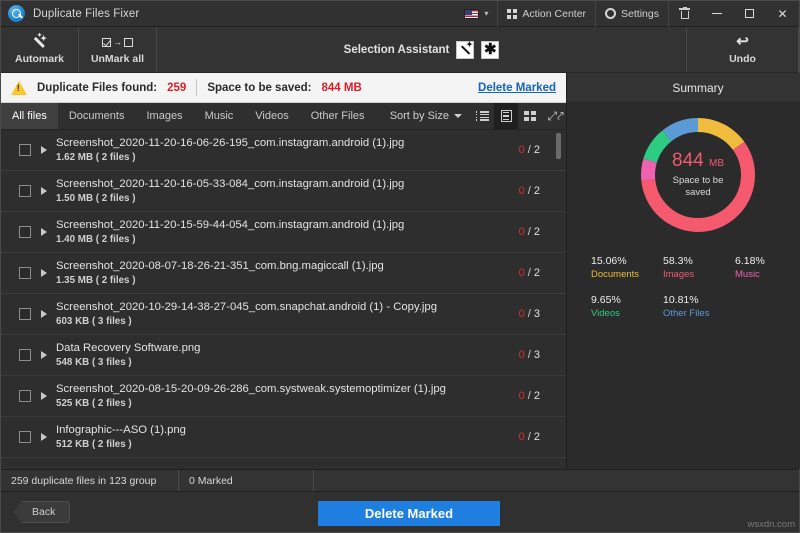 The height and width of the screenshot is (533, 800). Describe the element at coordinates (86, 13) in the screenshot. I see `app-title: Duplicate Files Fixer` at that location.